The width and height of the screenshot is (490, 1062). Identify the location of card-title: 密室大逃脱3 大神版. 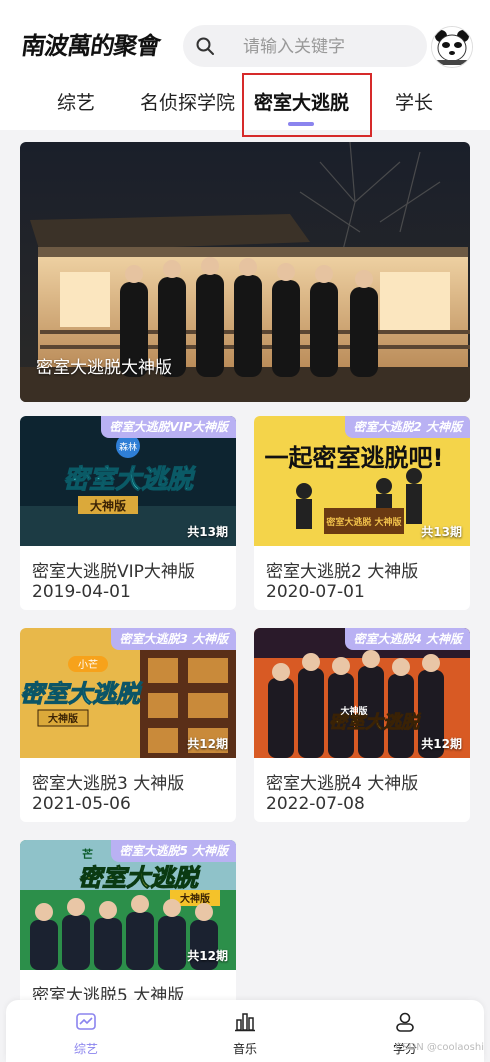
(108, 784).